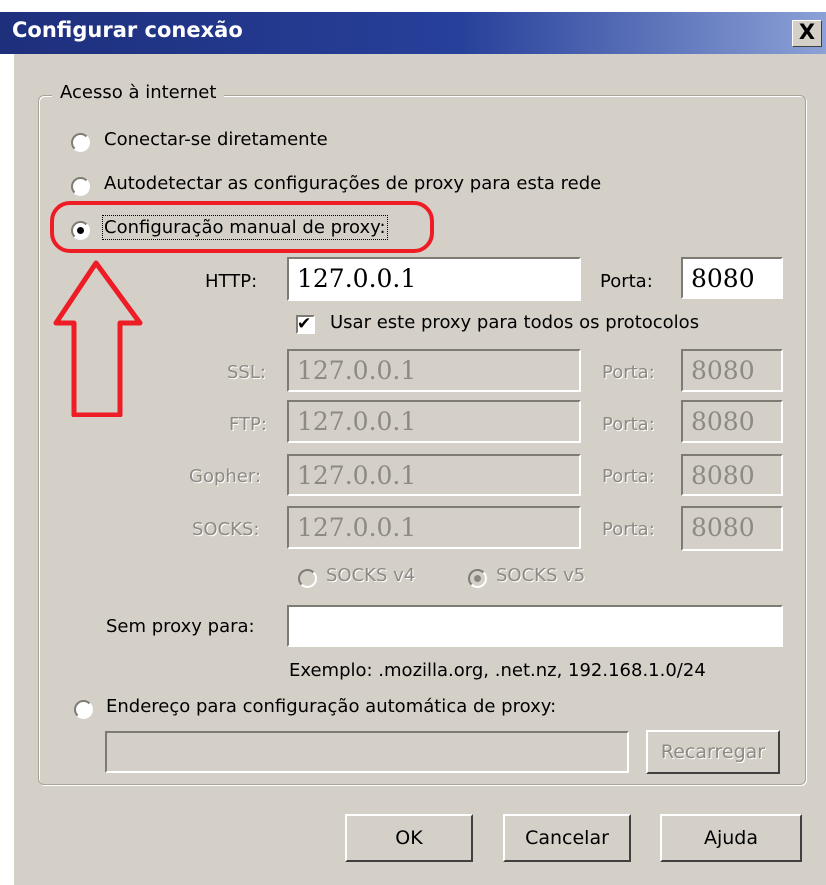  What do you see at coordinates (226, 529) in the screenshot?
I see `socks-label: SOCKS:` at bounding box center [226, 529].